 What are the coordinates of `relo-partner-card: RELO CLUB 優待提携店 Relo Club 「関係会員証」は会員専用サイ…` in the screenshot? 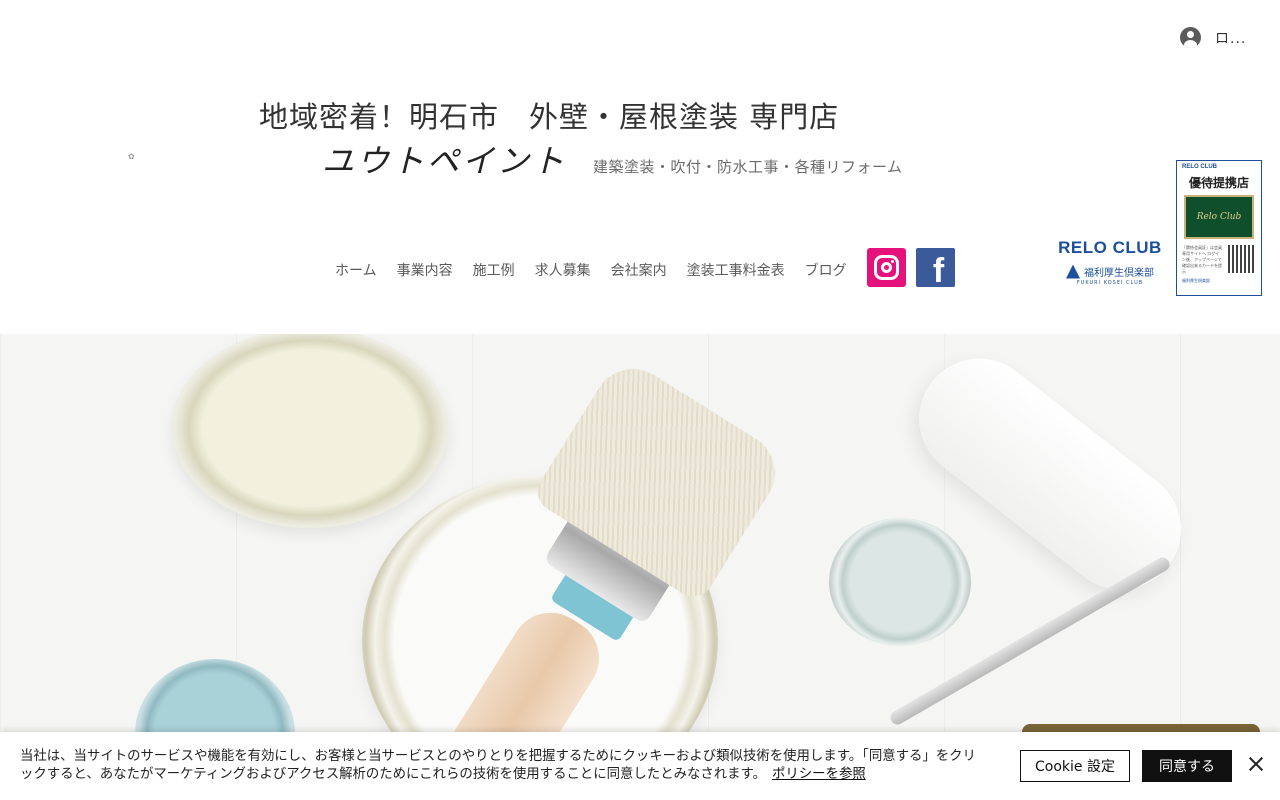 It's located at (1219, 228).